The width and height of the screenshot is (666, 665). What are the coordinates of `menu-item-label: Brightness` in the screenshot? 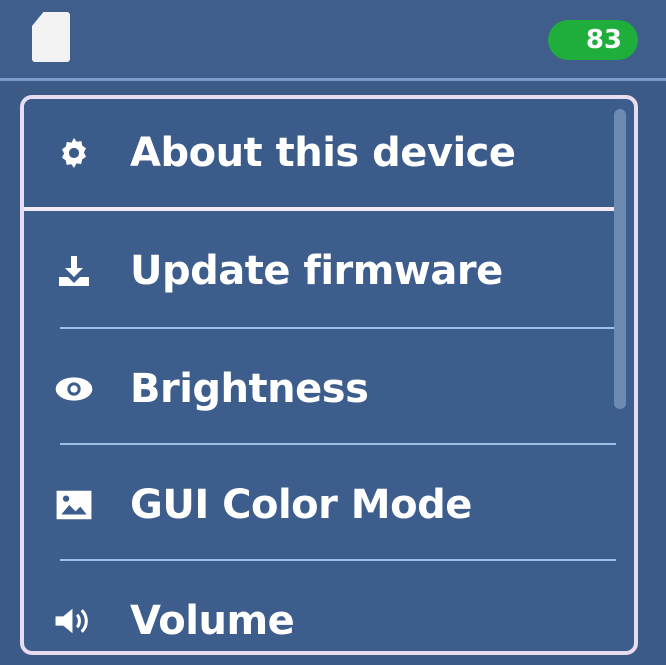 It's located at (249, 389).